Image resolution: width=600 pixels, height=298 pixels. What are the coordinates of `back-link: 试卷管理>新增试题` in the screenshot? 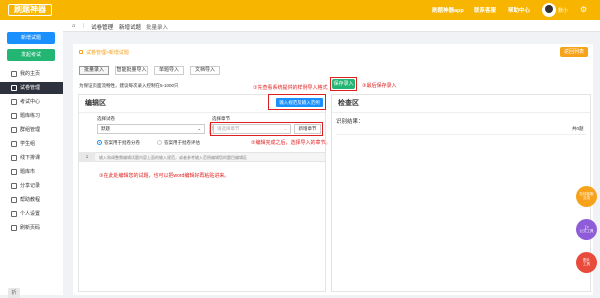 It's located at (107, 52).